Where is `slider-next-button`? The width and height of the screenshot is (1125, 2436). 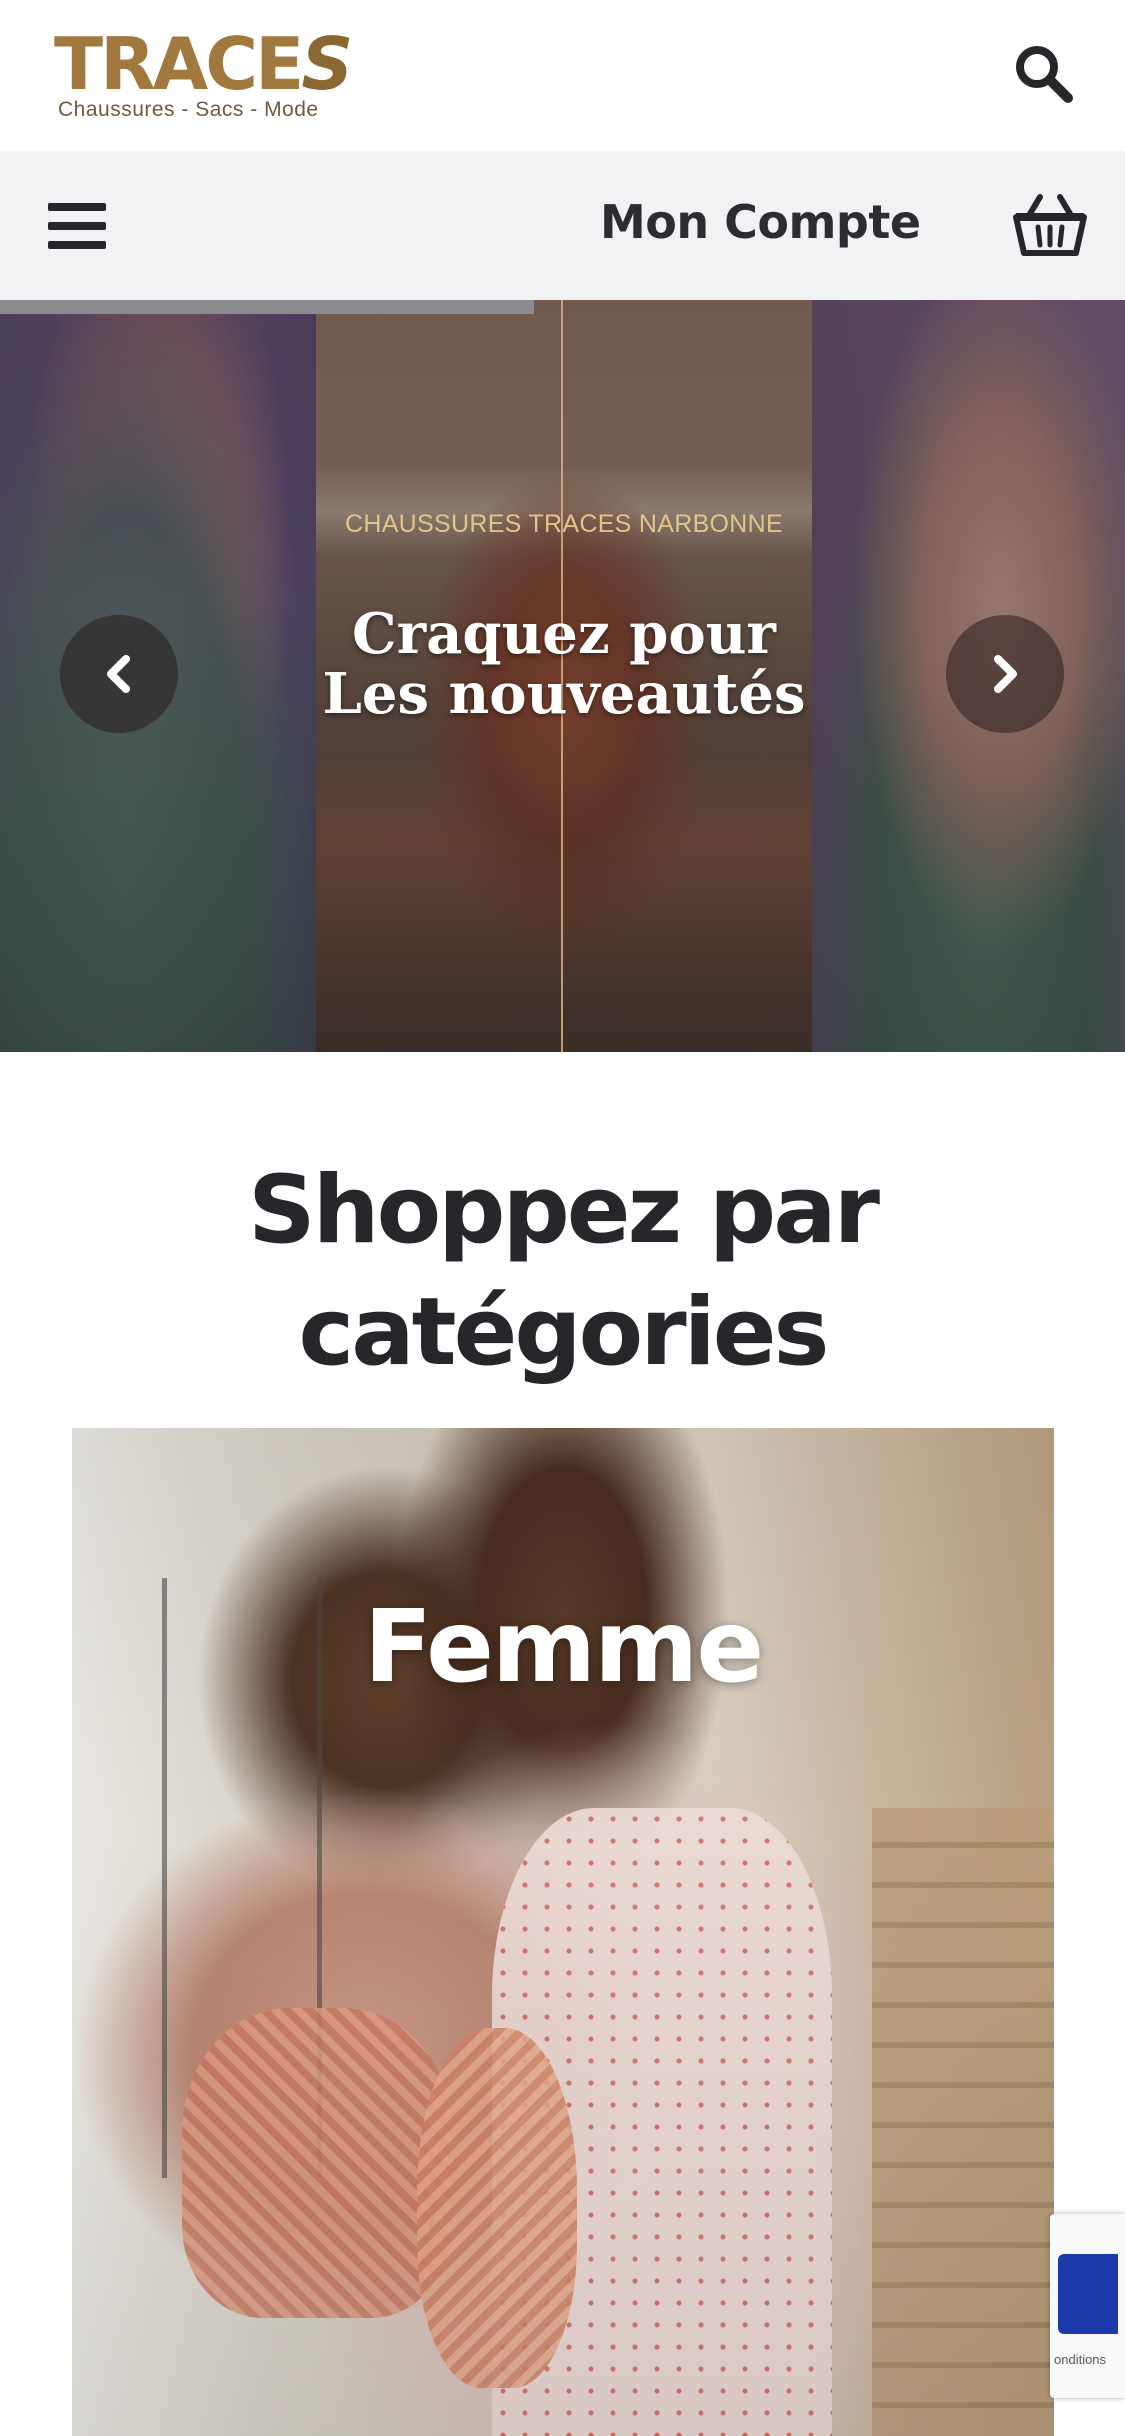
slider-next-button is located at coordinates (1005, 674).